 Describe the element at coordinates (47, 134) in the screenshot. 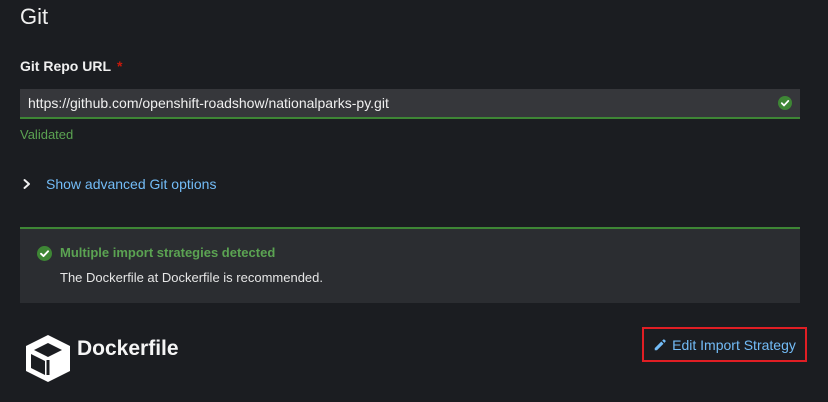

I see `validation-helper-text: Validated` at that location.